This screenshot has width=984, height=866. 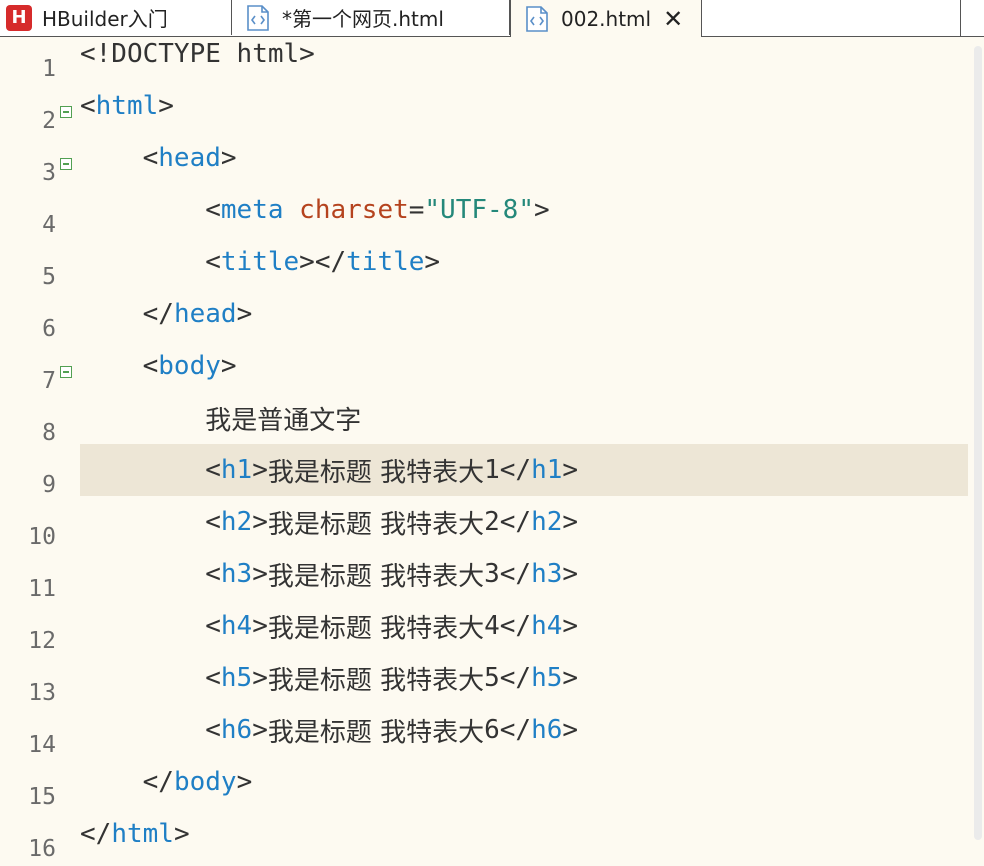 What do you see at coordinates (508, 522) in the screenshot?
I see `code-token: 2</` at bounding box center [508, 522].